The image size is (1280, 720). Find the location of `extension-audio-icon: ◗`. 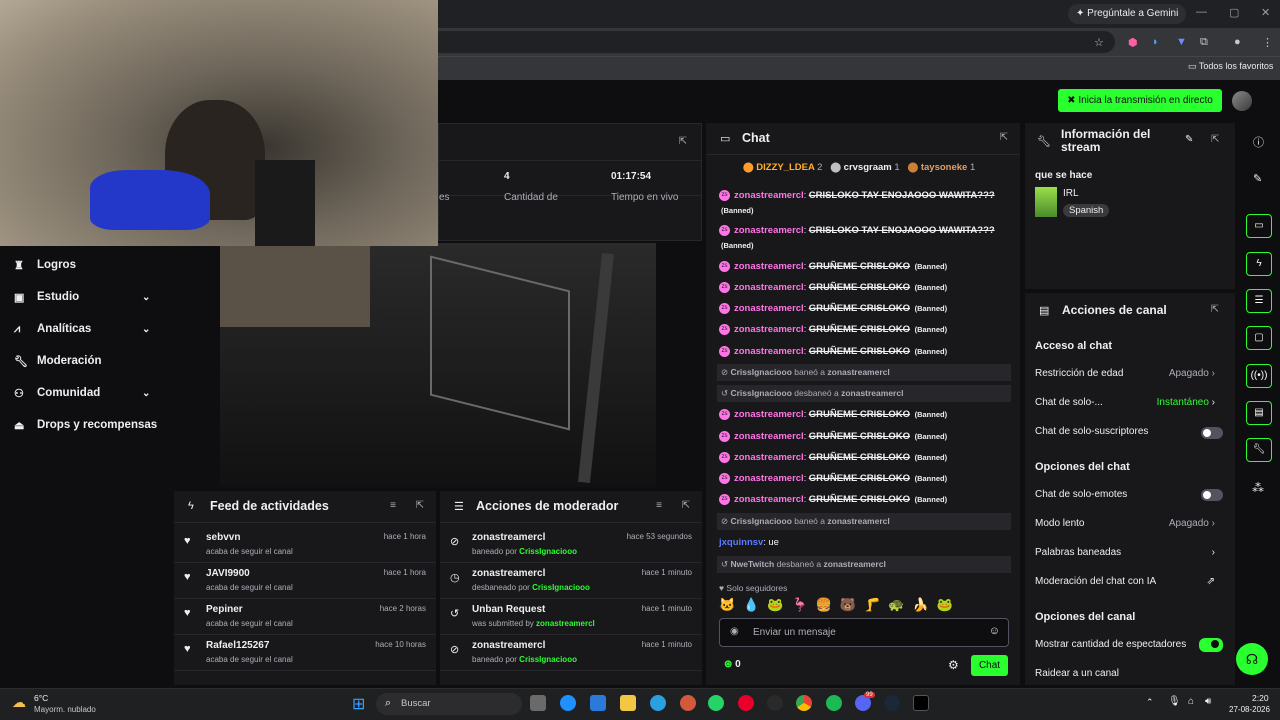

extension-audio-icon: ◗ is located at coordinates (1155, 42).